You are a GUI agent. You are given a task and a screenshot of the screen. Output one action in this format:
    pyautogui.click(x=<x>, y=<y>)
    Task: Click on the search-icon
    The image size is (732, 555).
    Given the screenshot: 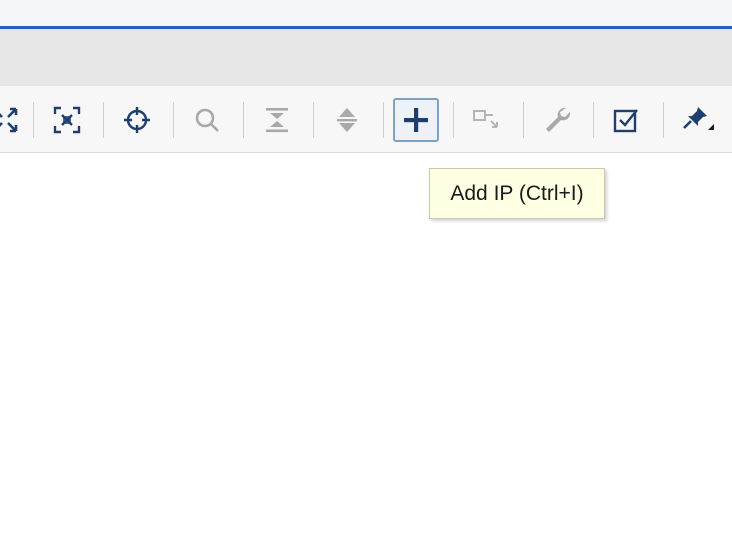 What is the action you would take?
    pyautogui.click(x=207, y=120)
    